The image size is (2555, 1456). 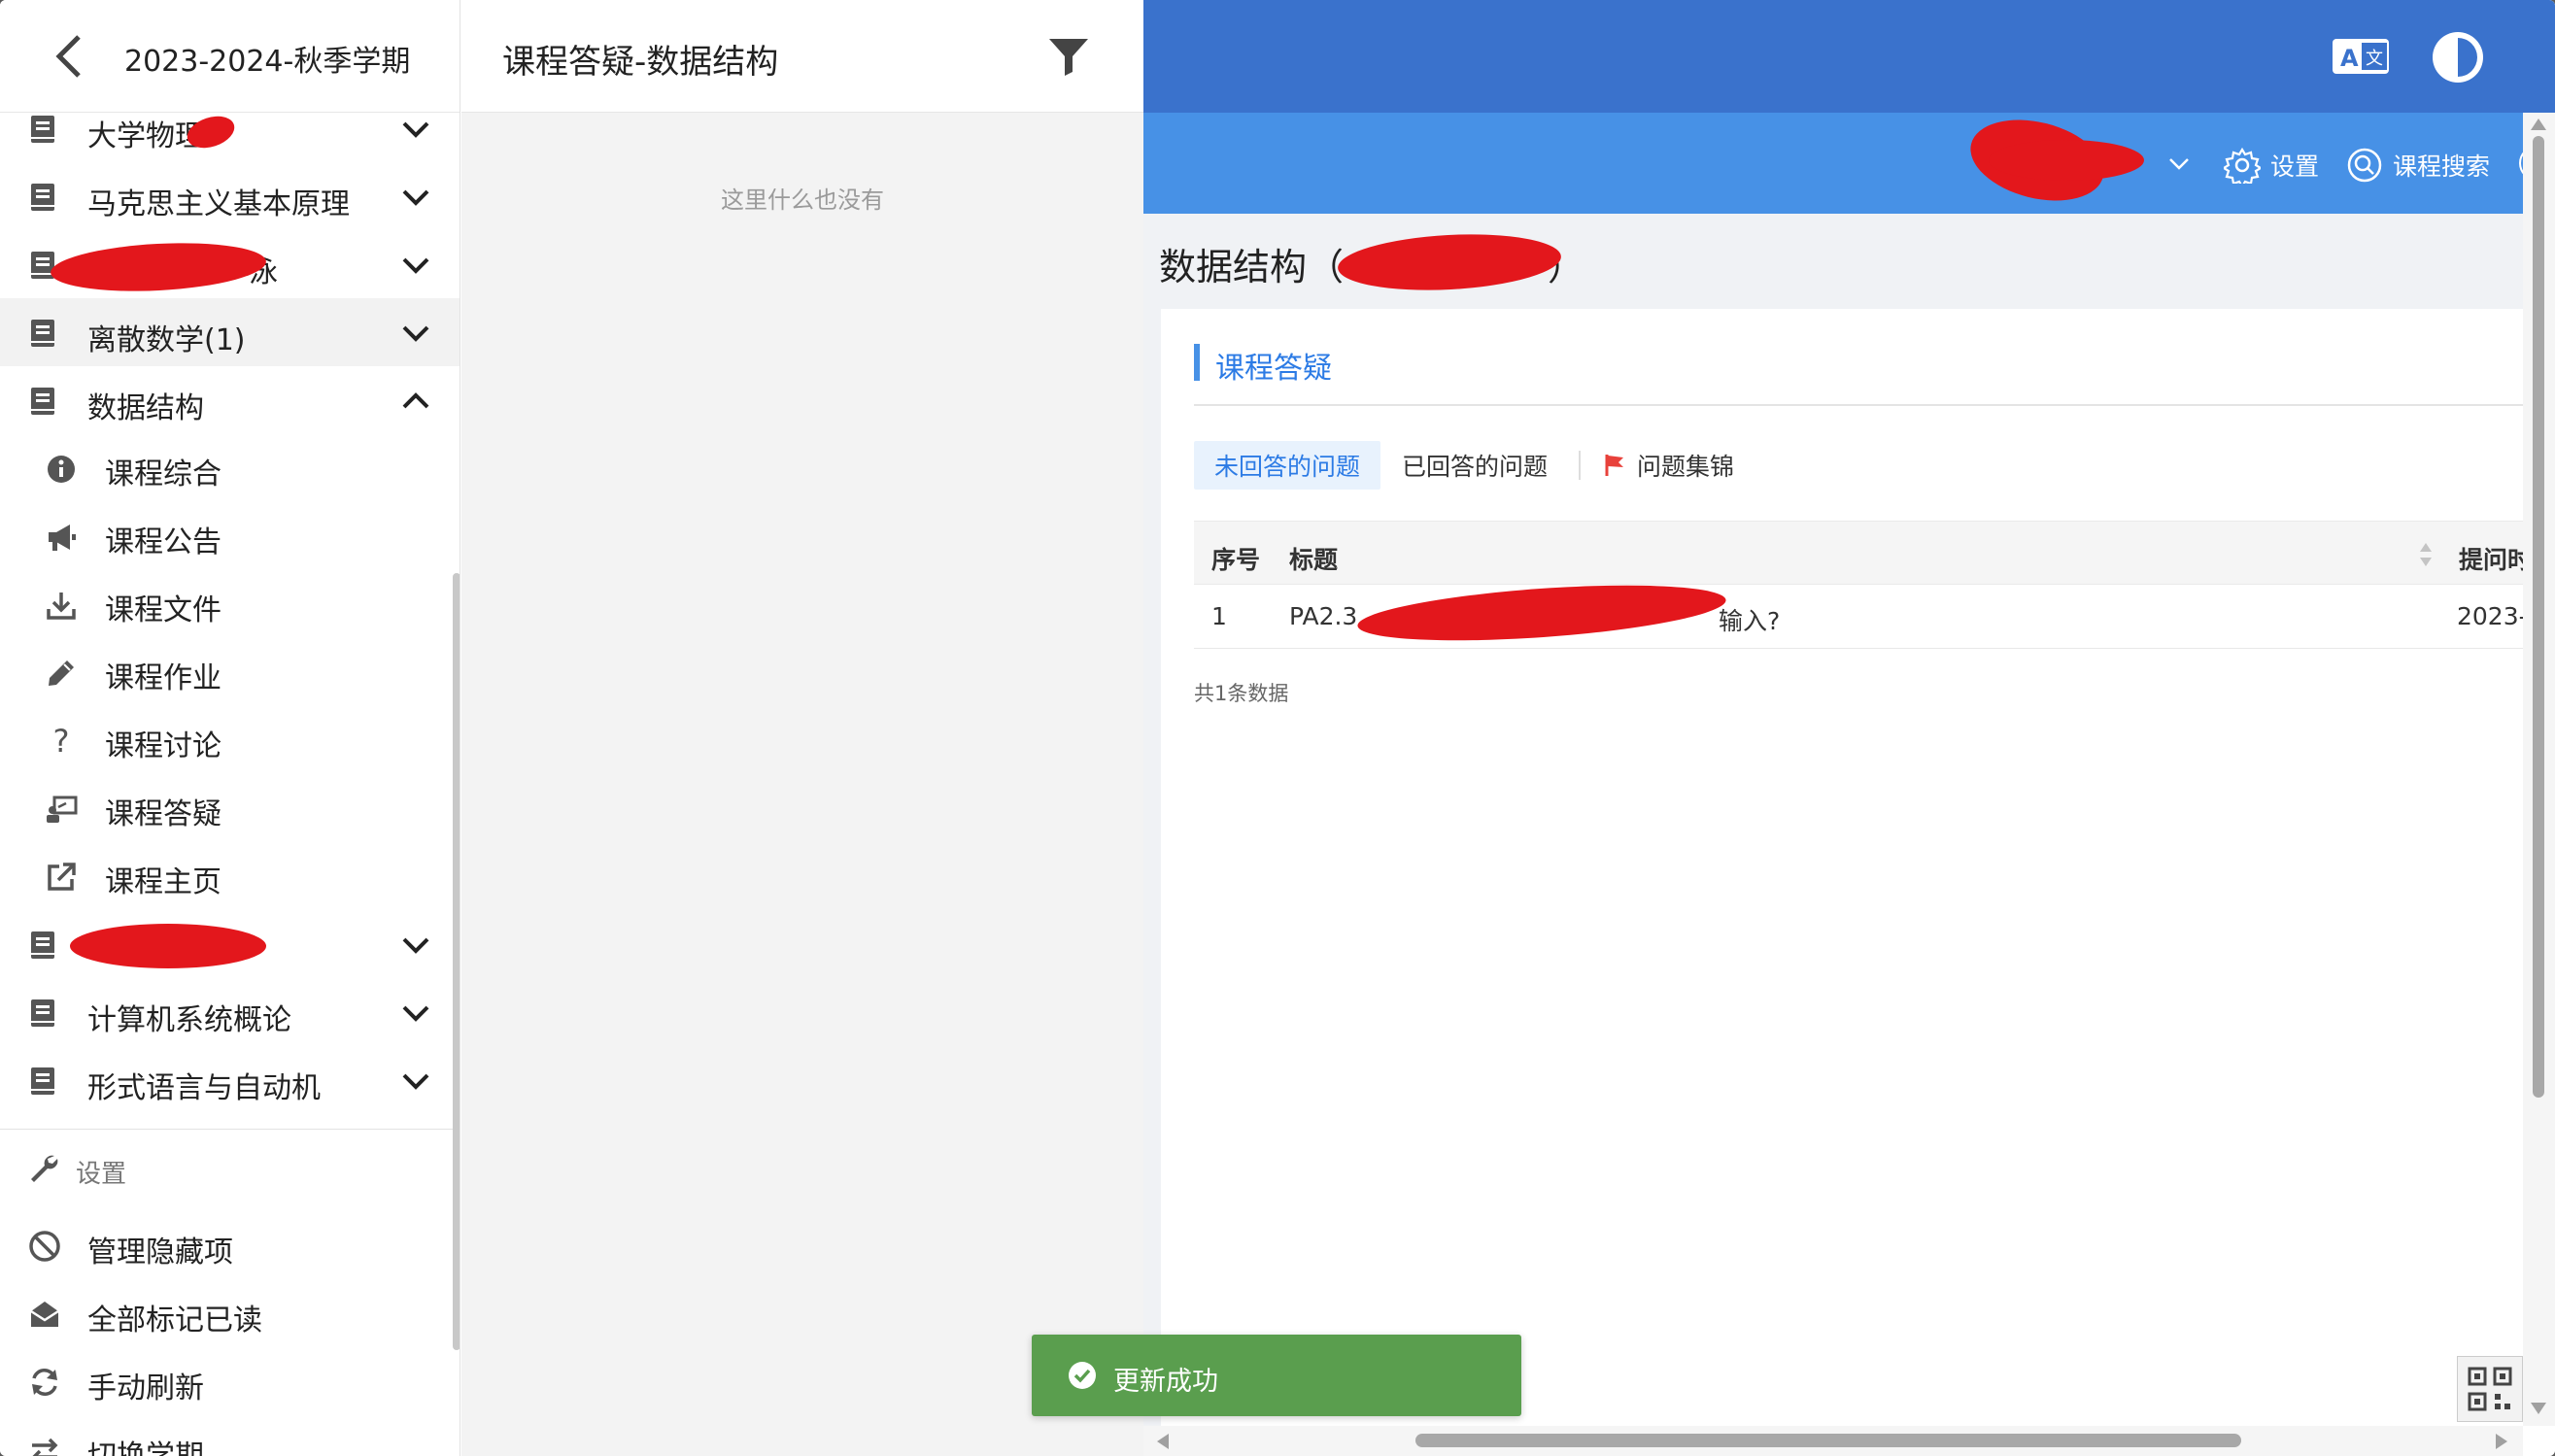 I want to click on sidebar-course-formal-languages: 形式语言与自动机, so click(x=230, y=1080).